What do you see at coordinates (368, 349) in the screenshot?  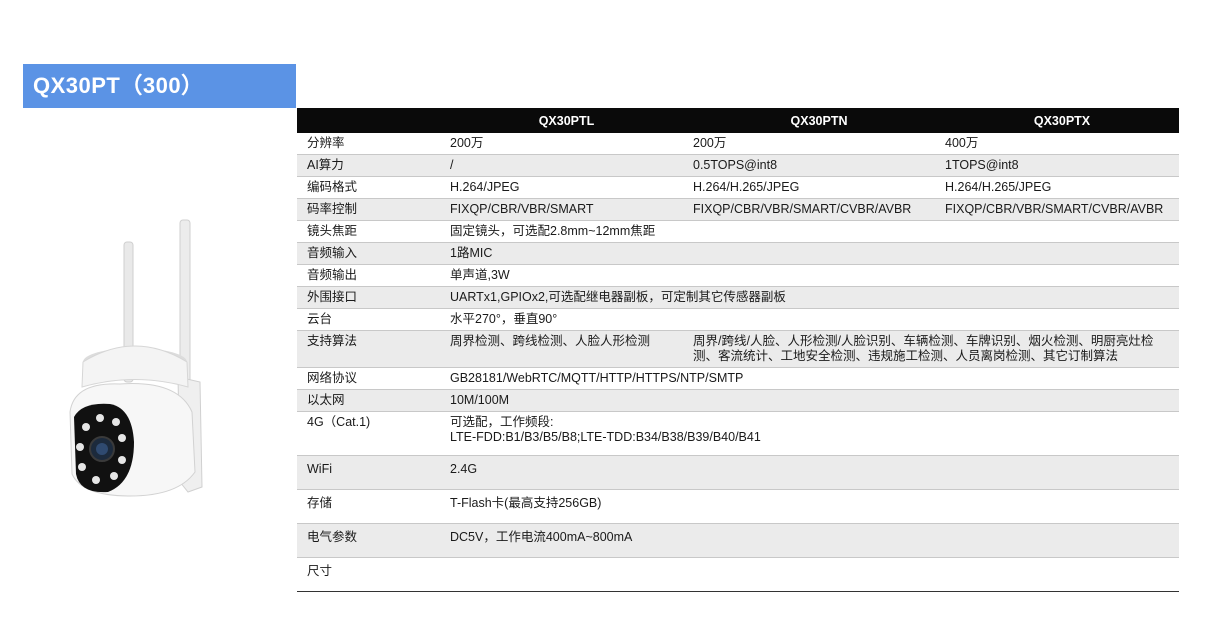 I see `row-label: 支持算法` at bounding box center [368, 349].